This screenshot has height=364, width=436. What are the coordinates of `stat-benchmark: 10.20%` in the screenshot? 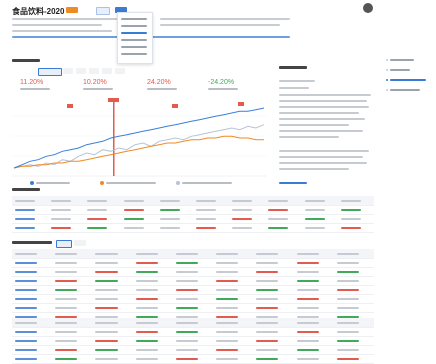 It's located at (95, 82).